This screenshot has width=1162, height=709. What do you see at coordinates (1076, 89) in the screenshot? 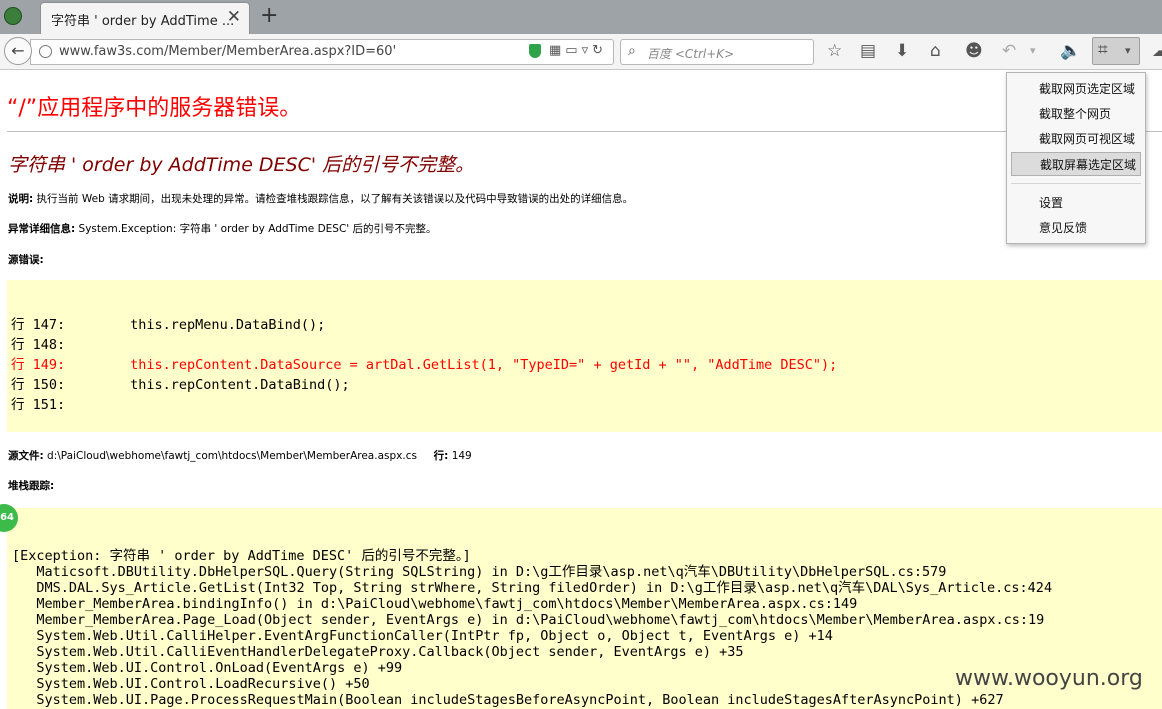
I see `menu-item: 截取网页选定区域` at bounding box center [1076, 89].